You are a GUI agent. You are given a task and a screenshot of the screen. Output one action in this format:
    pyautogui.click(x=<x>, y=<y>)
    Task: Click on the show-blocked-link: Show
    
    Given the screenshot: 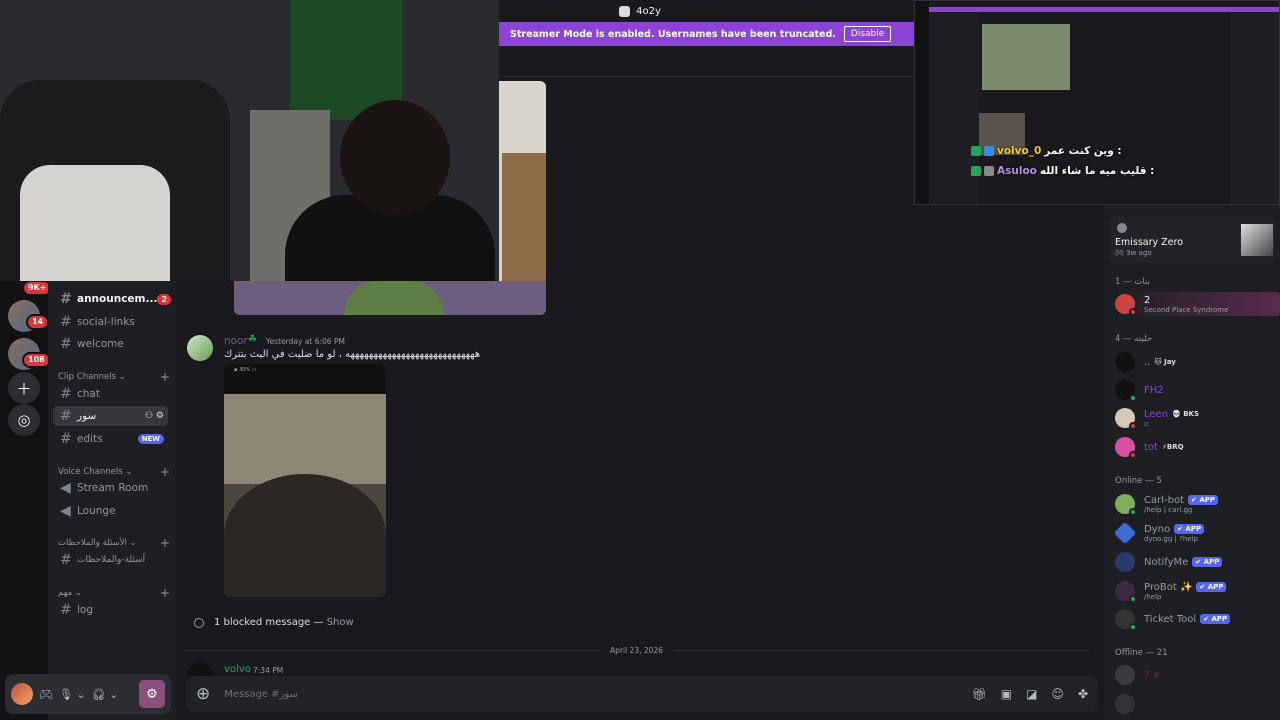 What is the action you would take?
    pyautogui.click(x=340, y=622)
    